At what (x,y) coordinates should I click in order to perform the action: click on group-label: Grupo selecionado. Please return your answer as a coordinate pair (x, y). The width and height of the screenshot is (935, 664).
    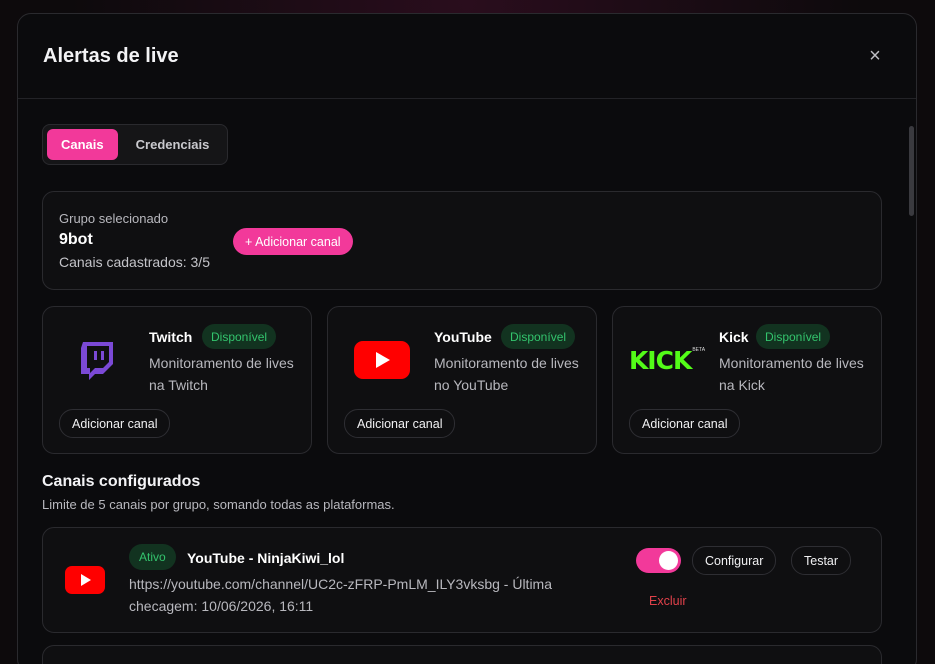
    Looking at the image, I should click on (114, 218).